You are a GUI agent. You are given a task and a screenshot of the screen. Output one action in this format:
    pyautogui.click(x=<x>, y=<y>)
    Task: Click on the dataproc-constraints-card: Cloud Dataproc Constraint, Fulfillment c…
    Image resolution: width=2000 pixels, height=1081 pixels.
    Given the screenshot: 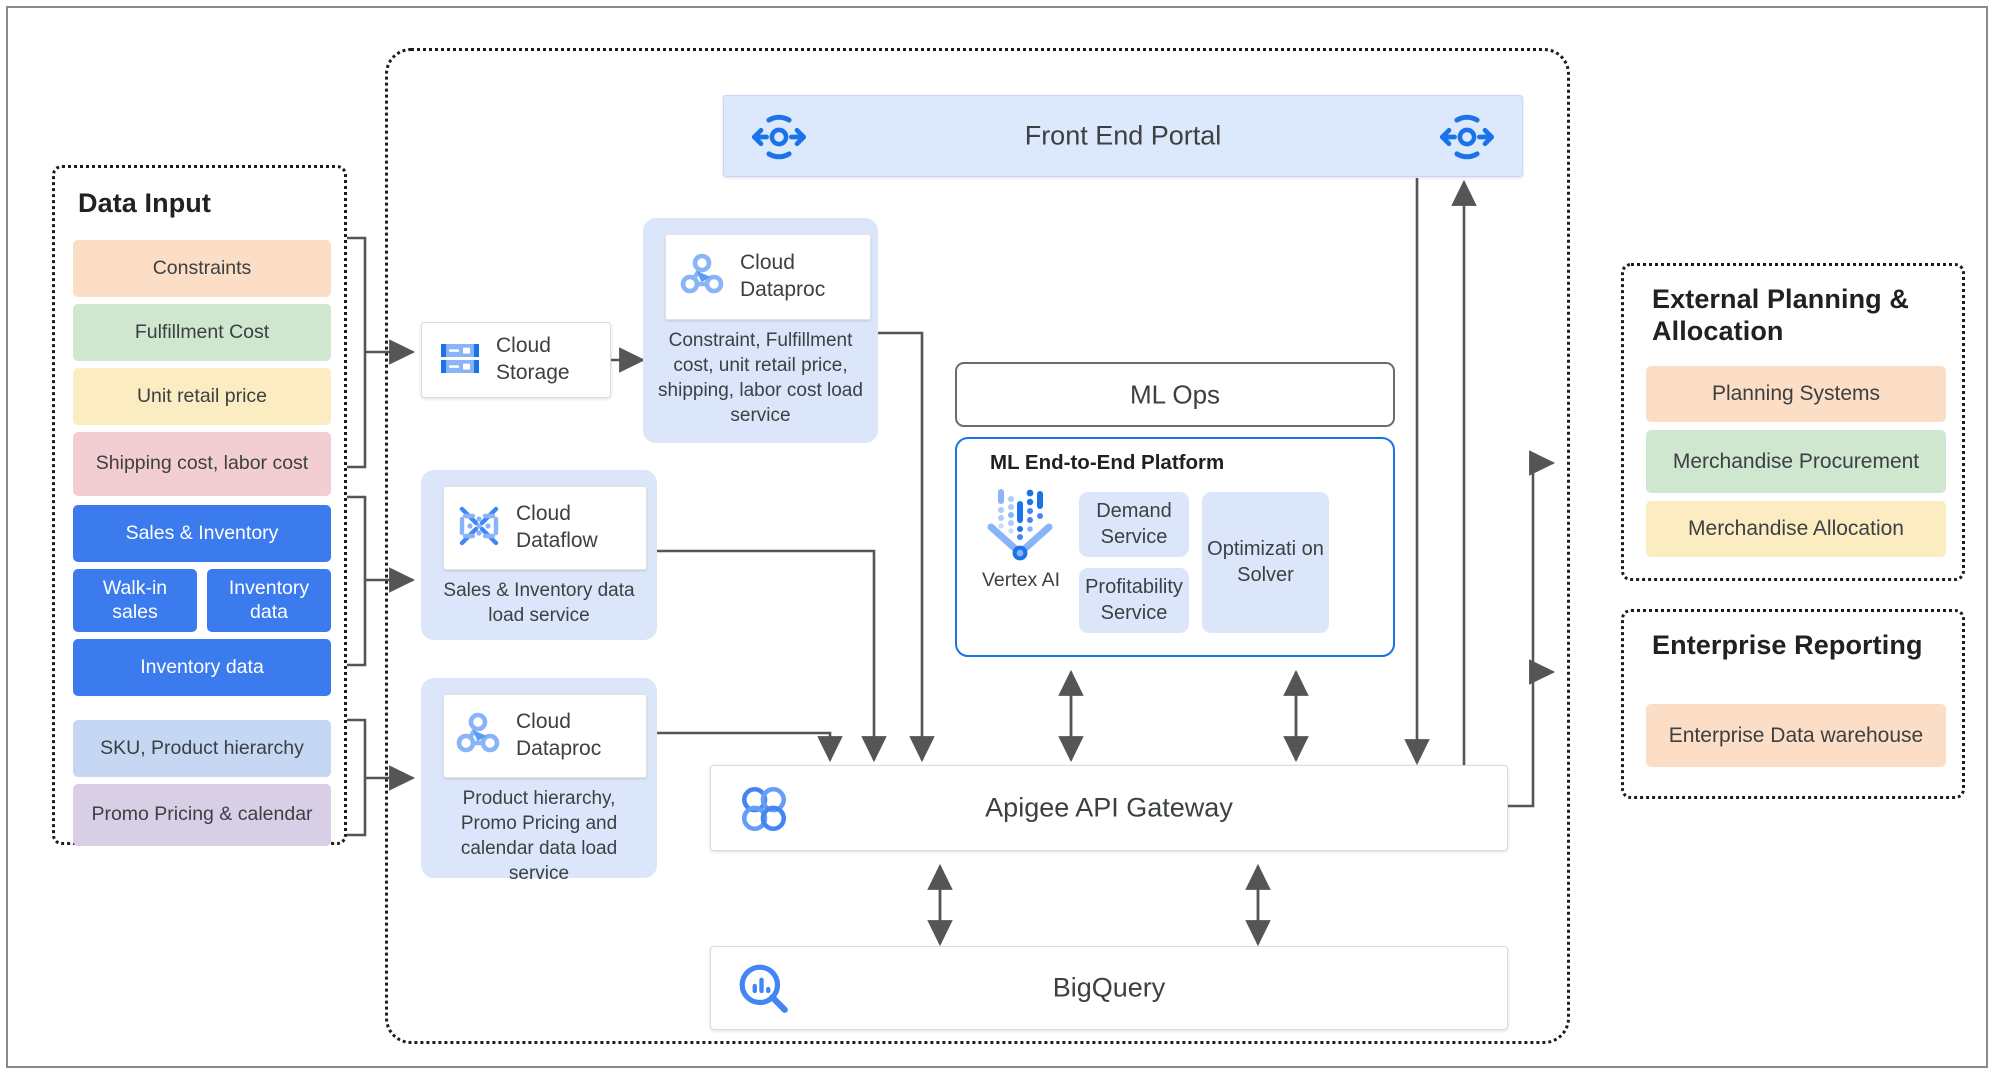 What is the action you would take?
    pyautogui.click(x=760, y=330)
    